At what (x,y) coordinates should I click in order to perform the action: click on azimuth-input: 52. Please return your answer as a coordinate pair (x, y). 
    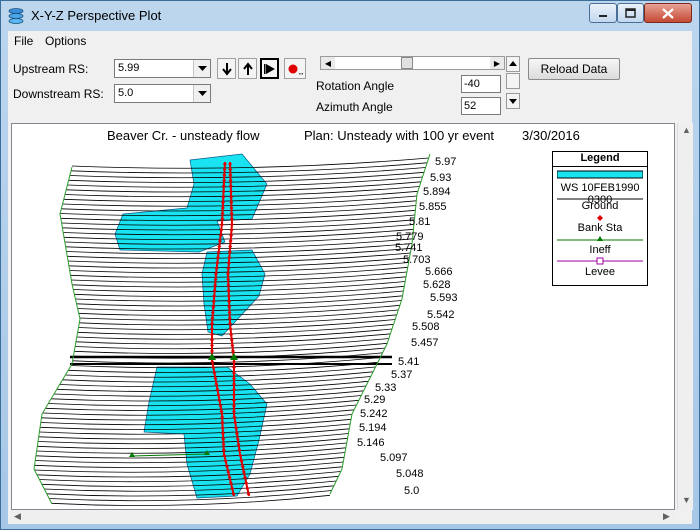
    Looking at the image, I should click on (481, 106).